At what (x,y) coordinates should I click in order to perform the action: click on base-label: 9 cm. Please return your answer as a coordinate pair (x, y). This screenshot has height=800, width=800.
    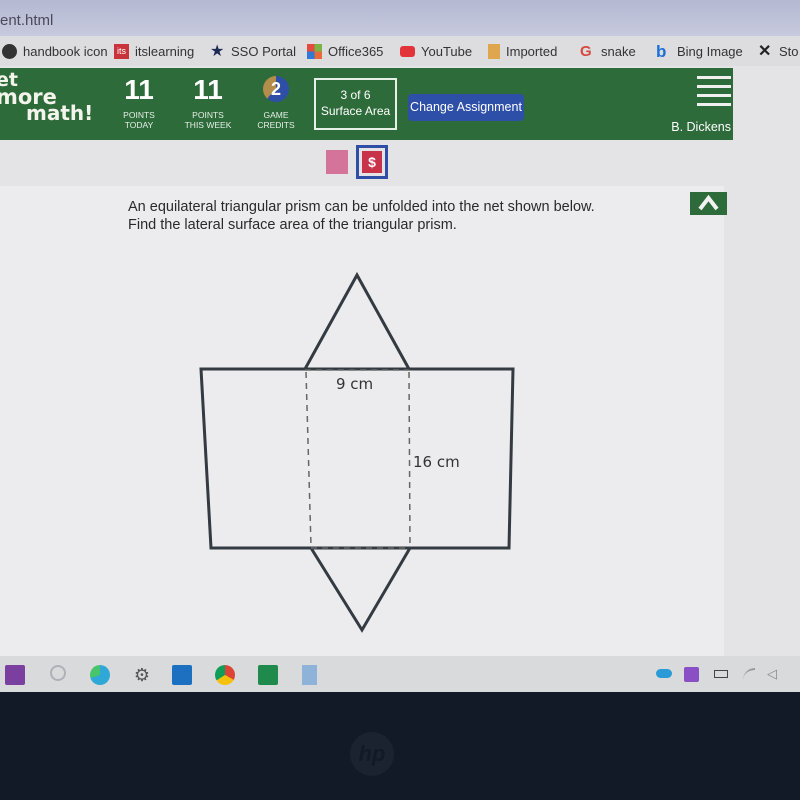
    Looking at the image, I should click on (354, 384).